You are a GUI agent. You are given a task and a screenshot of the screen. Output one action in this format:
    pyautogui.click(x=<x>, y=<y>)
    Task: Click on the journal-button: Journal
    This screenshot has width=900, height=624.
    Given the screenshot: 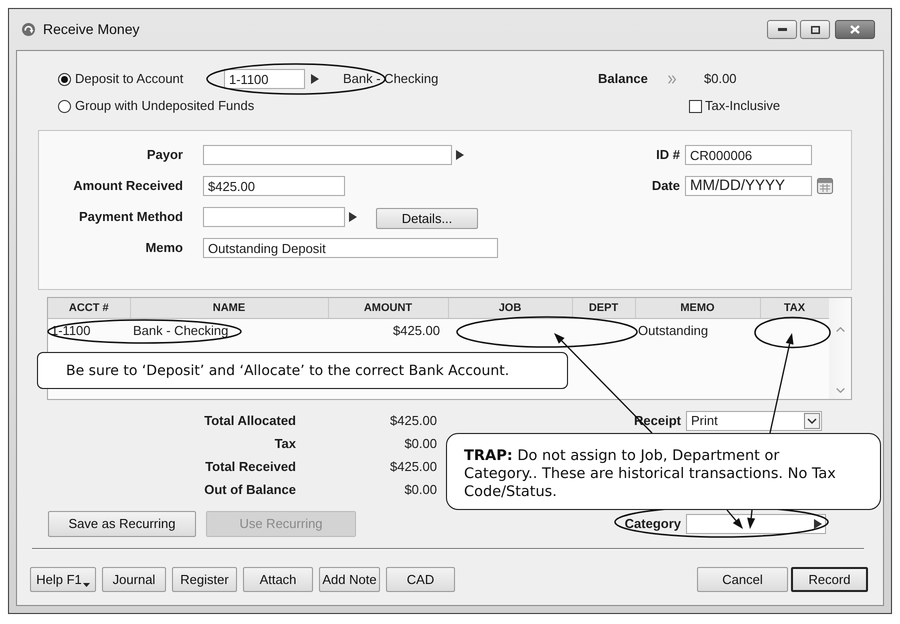 What is the action you would take?
    pyautogui.click(x=134, y=579)
    